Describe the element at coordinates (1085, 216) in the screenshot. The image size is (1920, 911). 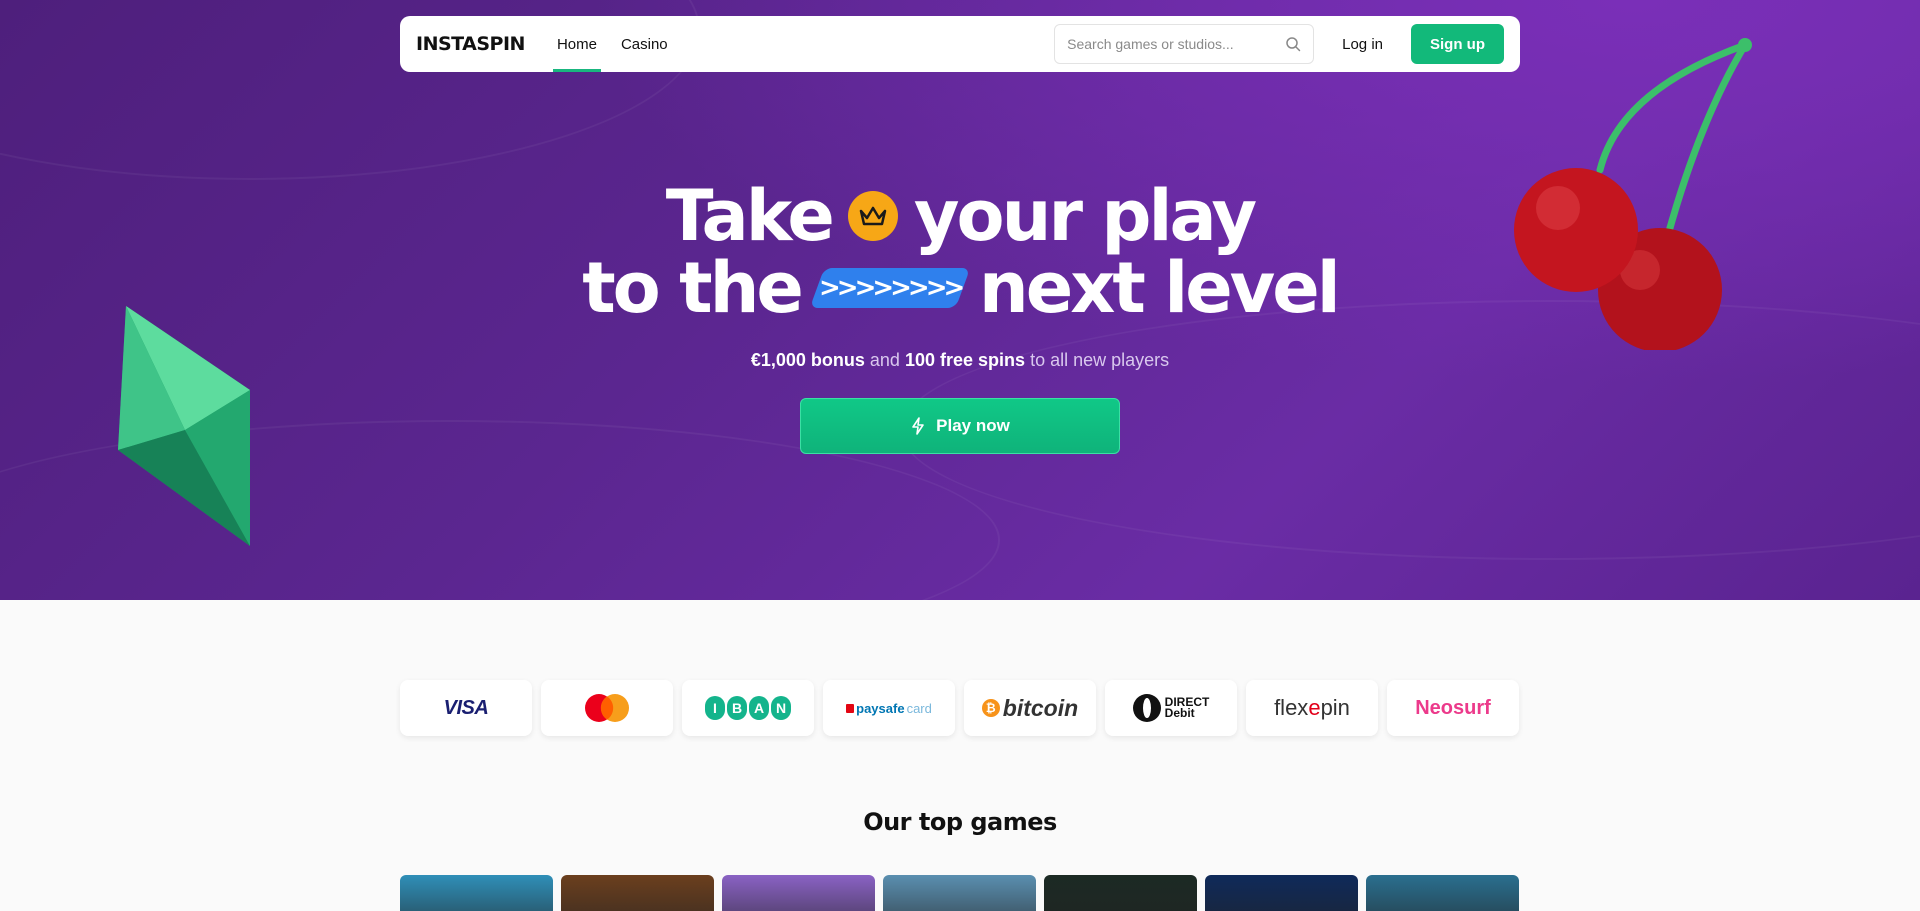
I see `headline-text: your play` at that location.